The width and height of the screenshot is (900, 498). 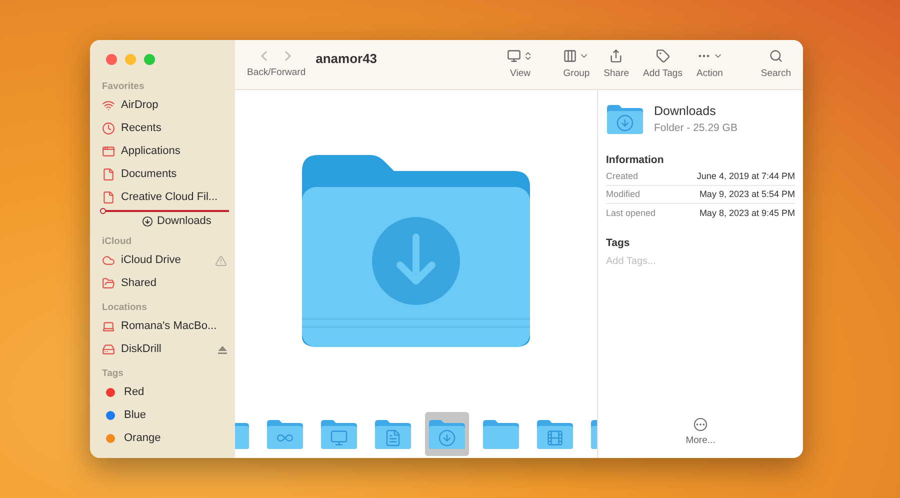 I want to click on warning-icon, so click(x=221, y=260).